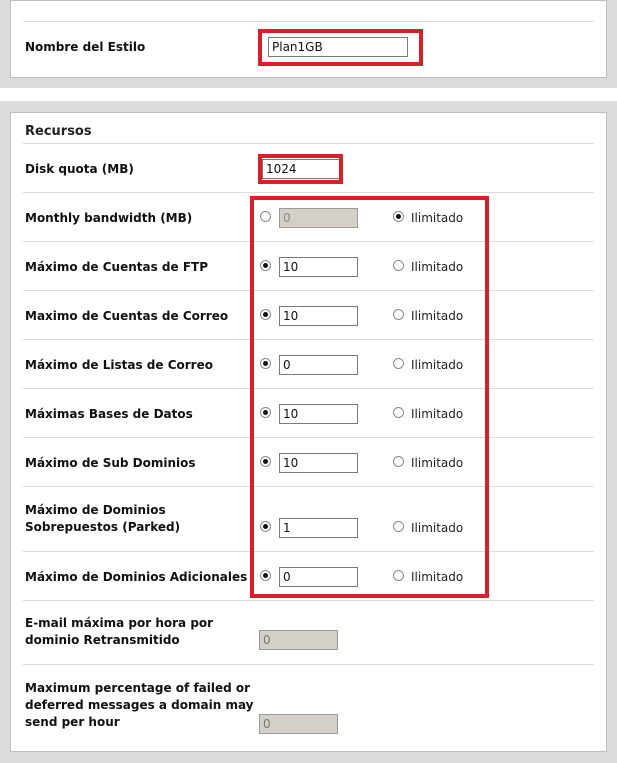  What do you see at coordinates (300, 169) in the screenshot?
I see `highlight-box-disk-quota` at bounding box center [300, 169].